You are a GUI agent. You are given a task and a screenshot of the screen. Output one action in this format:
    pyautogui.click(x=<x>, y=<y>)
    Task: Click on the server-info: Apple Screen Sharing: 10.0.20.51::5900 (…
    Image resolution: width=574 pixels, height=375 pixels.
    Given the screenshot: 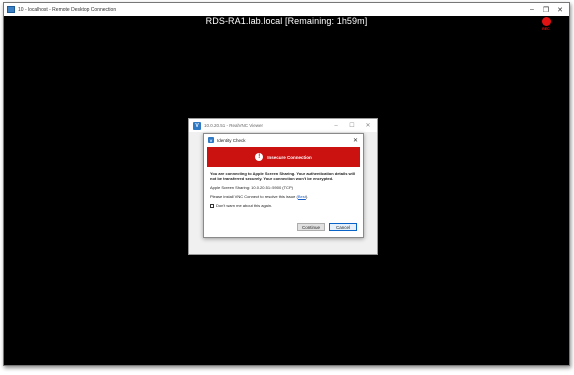 What is the action you would take?
    pyautogui.click(x=251, y=187)
    